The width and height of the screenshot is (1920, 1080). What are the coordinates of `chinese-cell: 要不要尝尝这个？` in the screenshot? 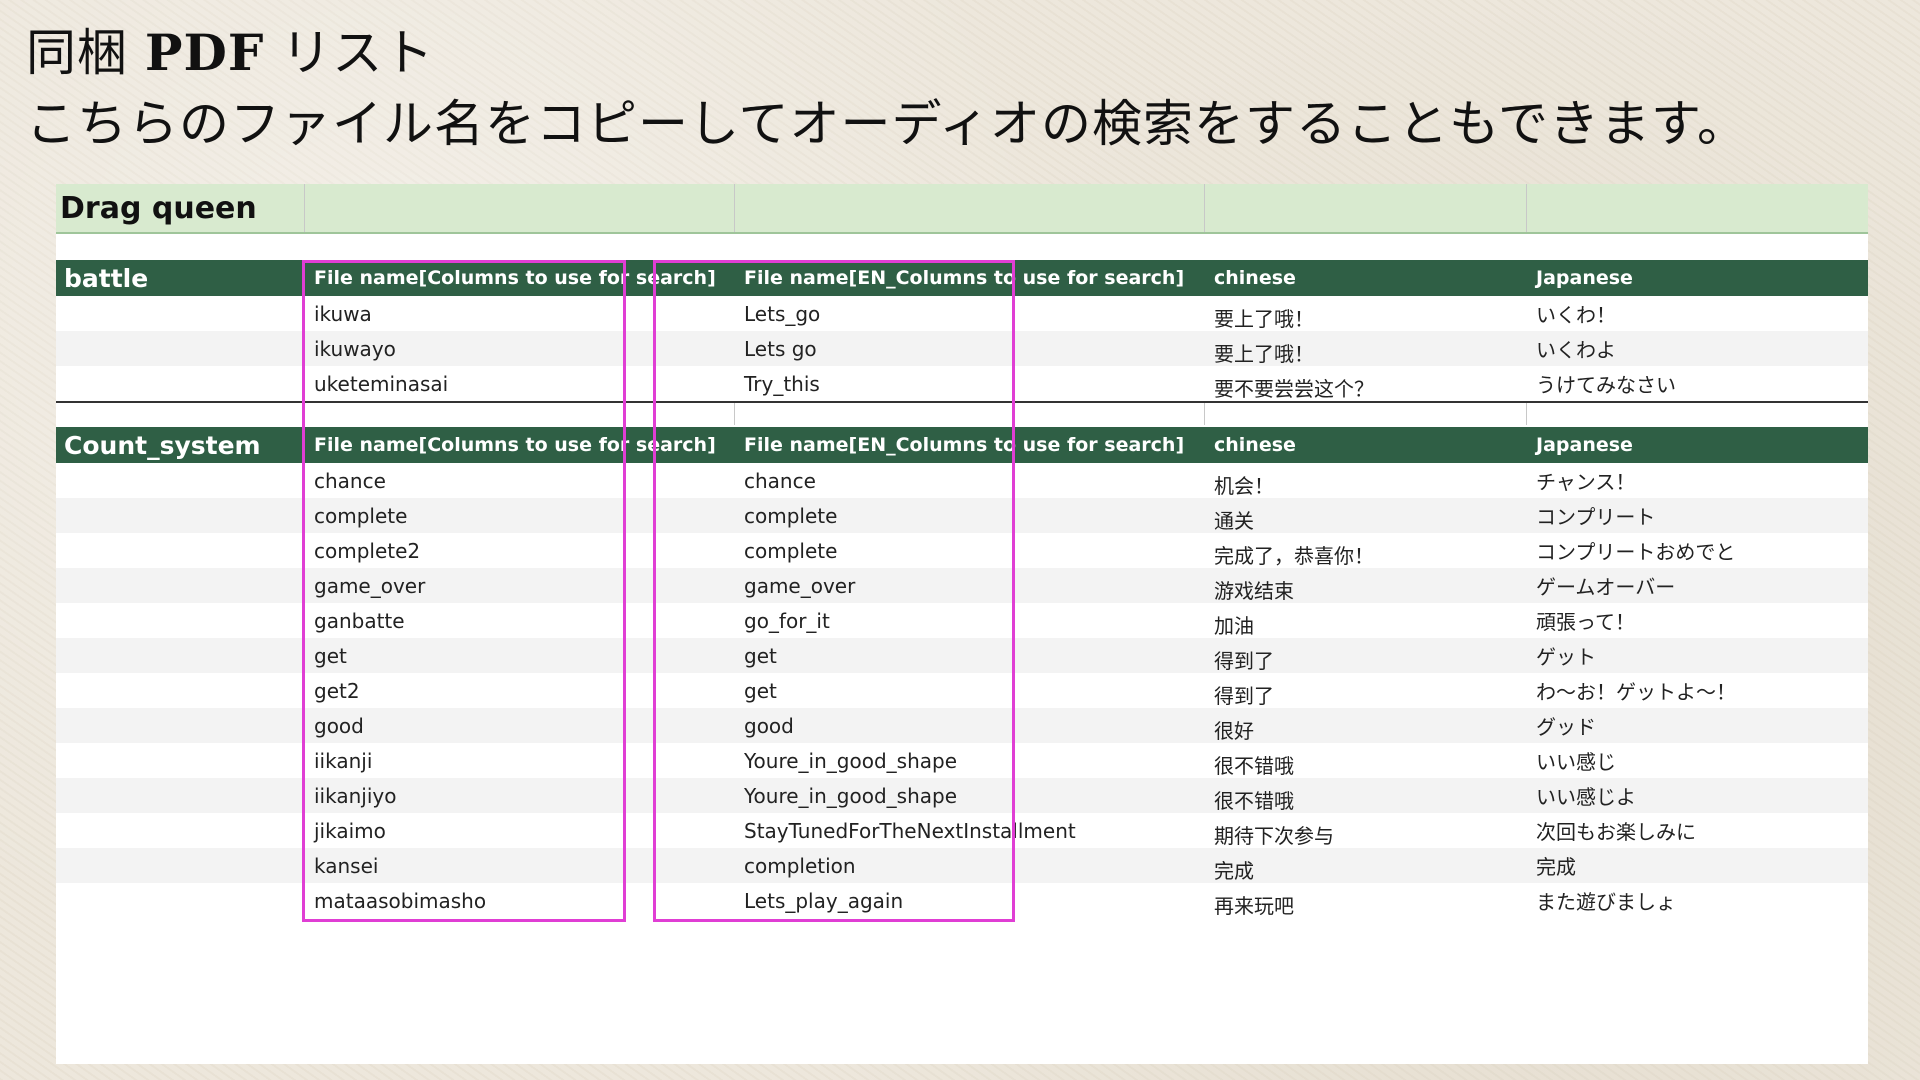 It's located at (1294, 389).